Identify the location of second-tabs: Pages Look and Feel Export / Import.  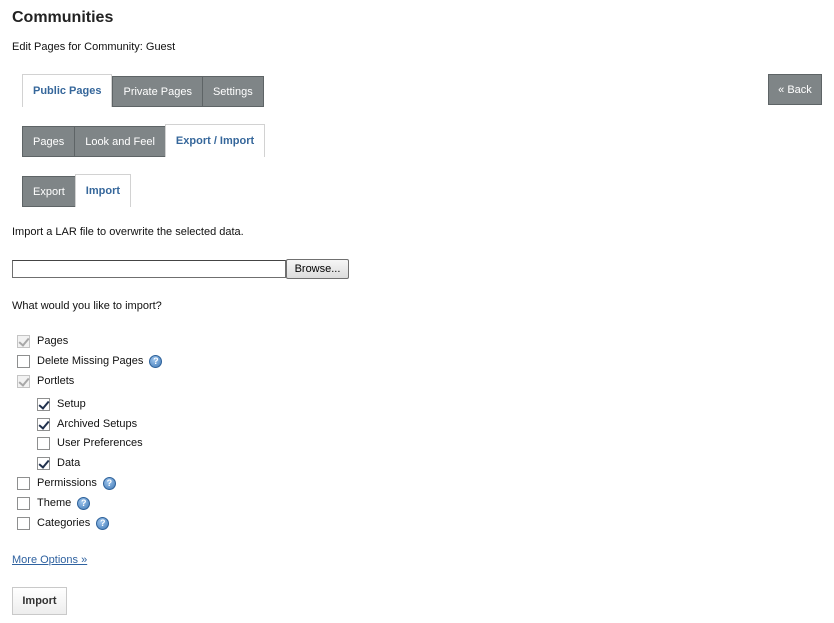
(144, 140).